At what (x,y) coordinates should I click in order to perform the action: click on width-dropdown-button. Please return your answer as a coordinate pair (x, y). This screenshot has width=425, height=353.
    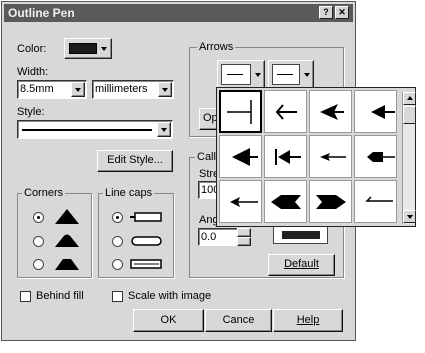
    Looking at the image, I should click on (78, 89).